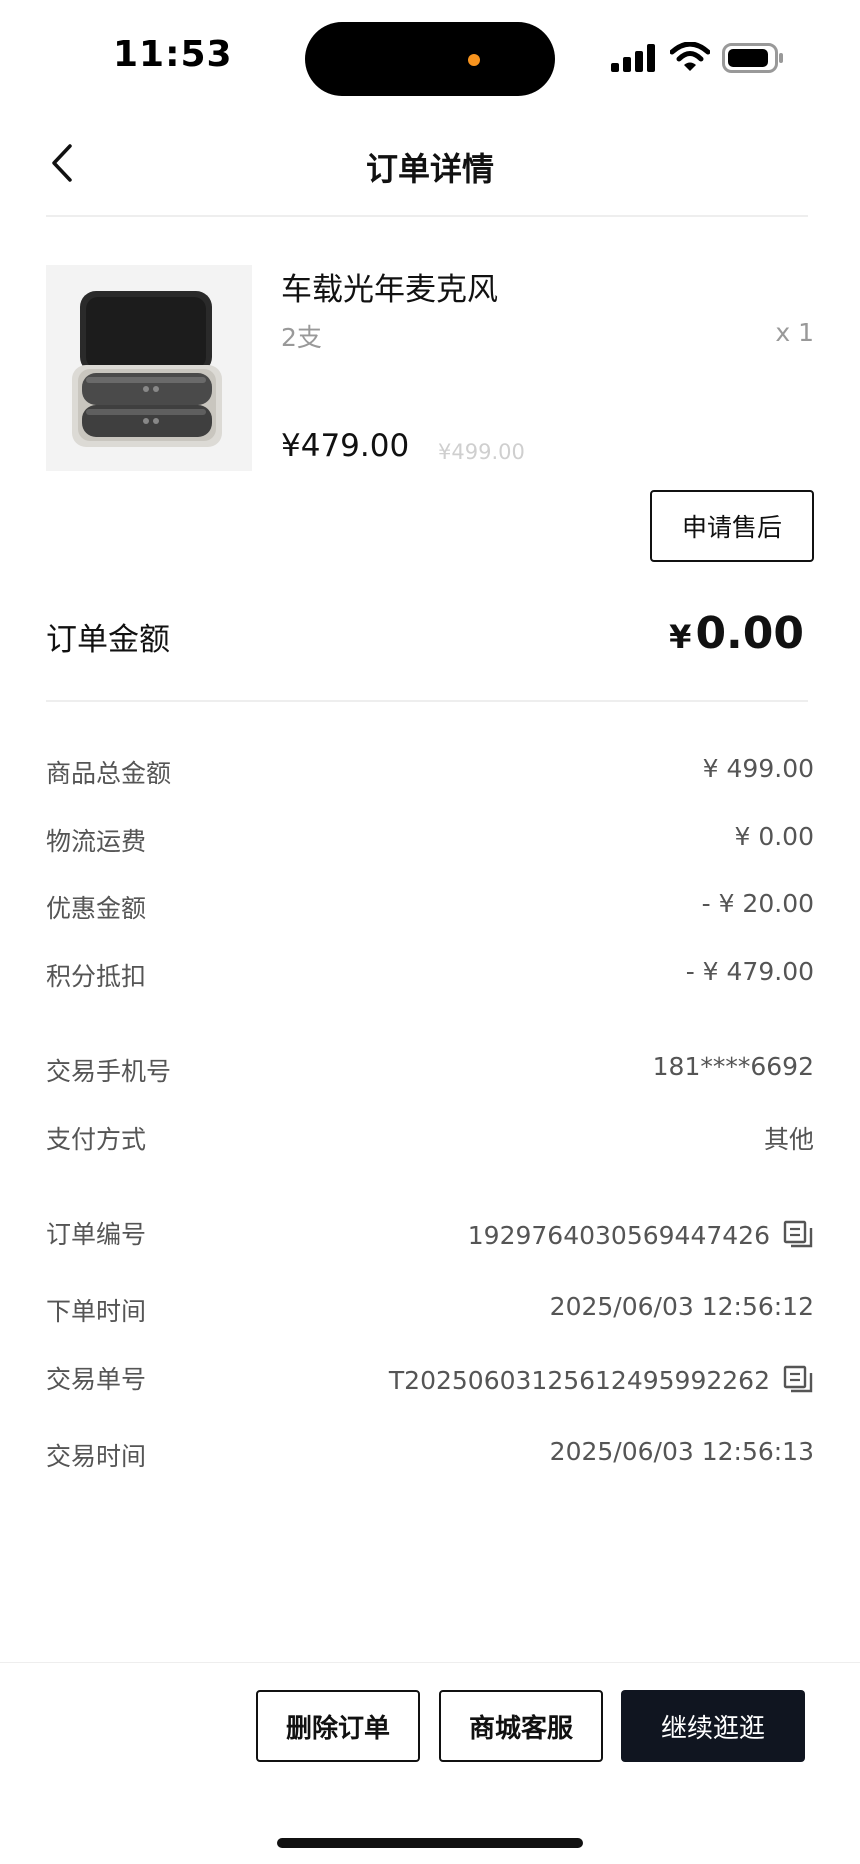 Image resolution: width=860 pixels, height=1864 pixels. I want to click on amount-divider, so click(427, 701).